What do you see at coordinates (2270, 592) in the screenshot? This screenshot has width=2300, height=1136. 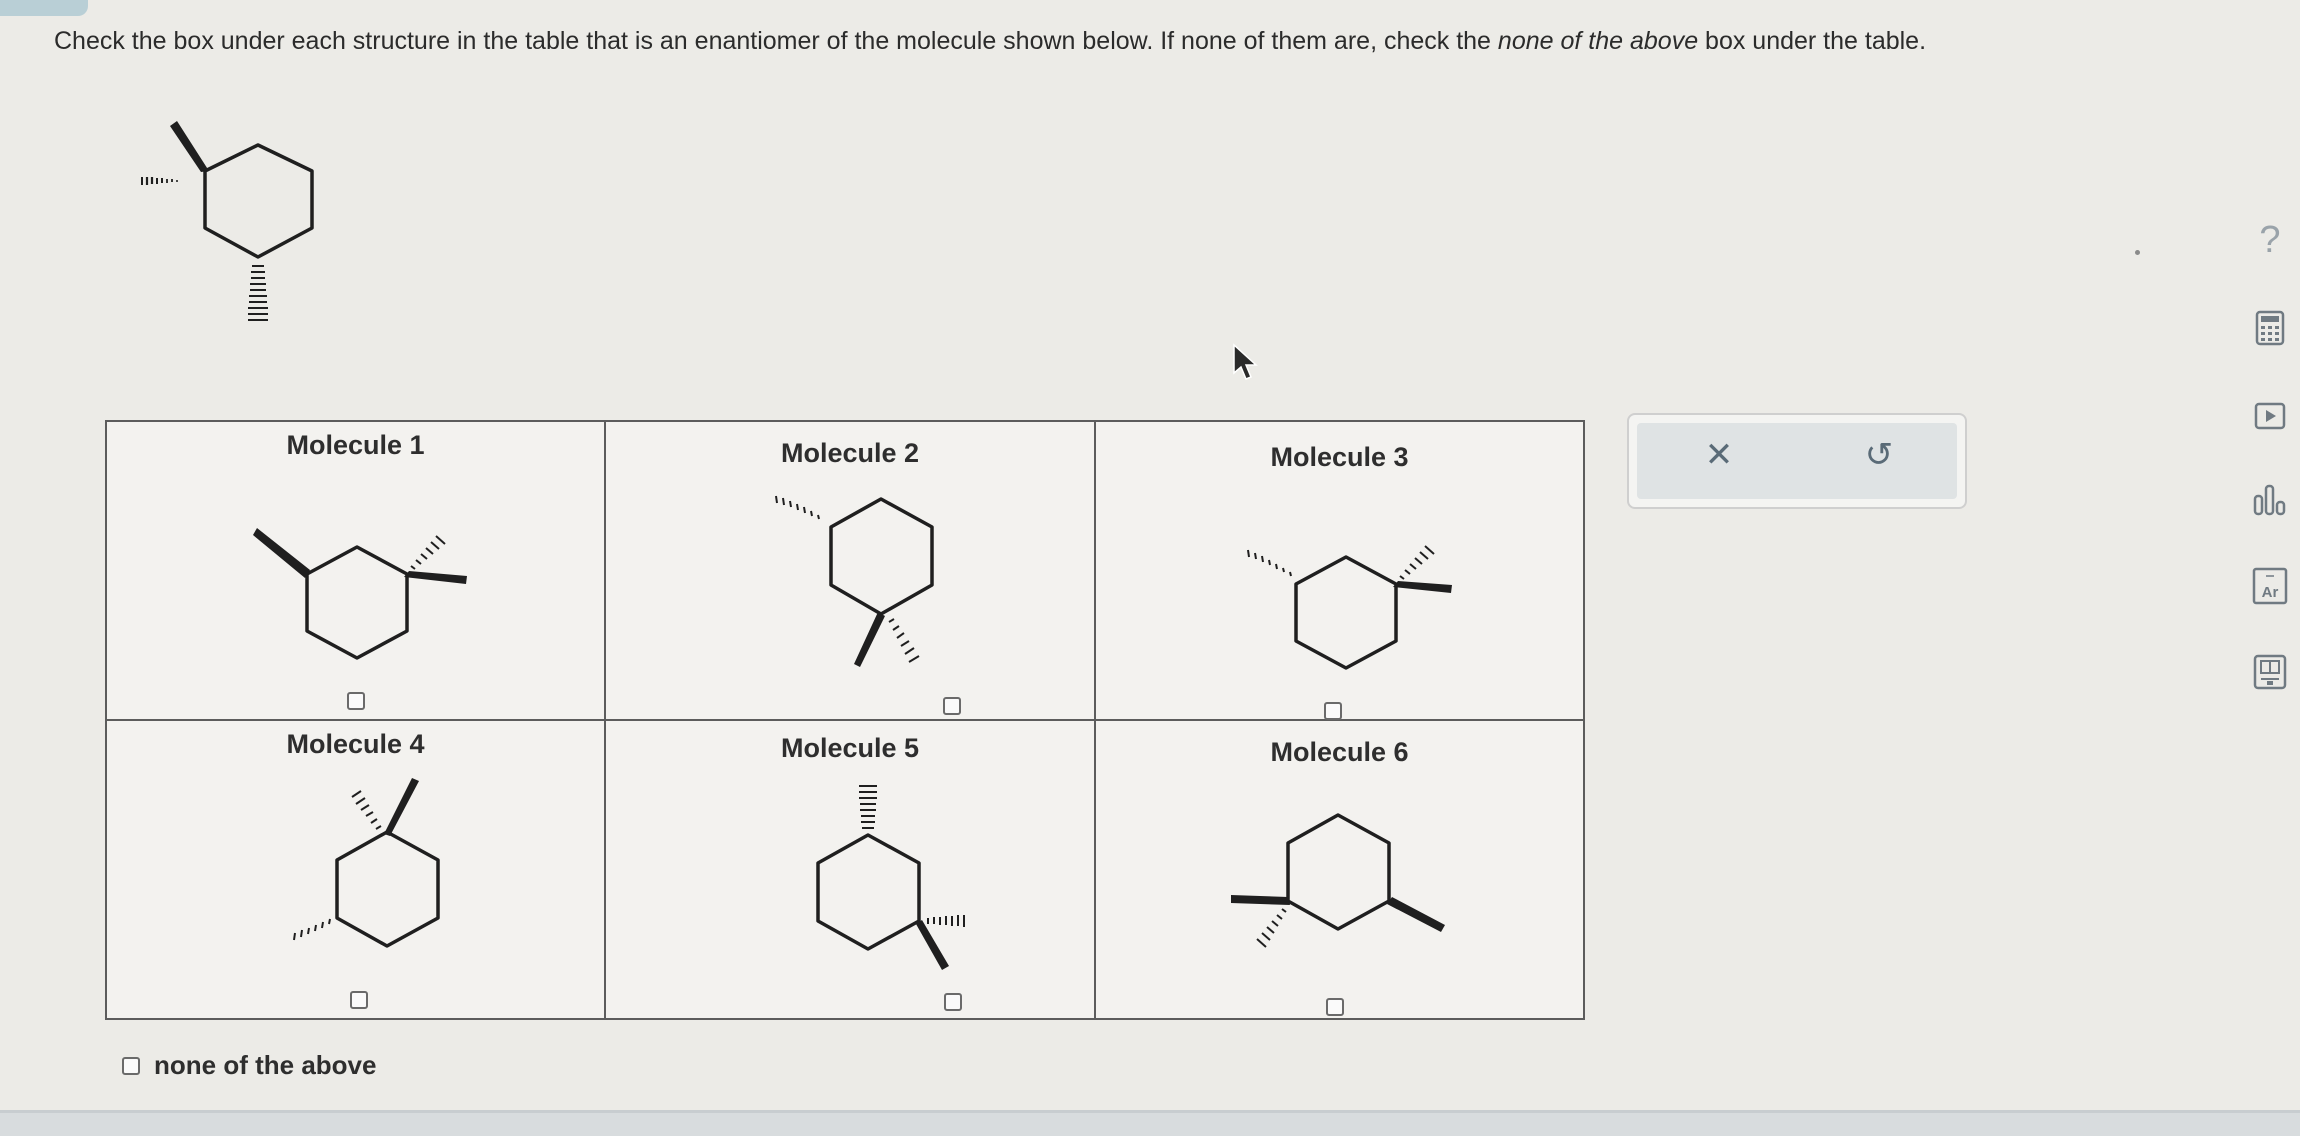 I see `periodic-table-icon-text: Ar` at bounding box center [2270, 592].